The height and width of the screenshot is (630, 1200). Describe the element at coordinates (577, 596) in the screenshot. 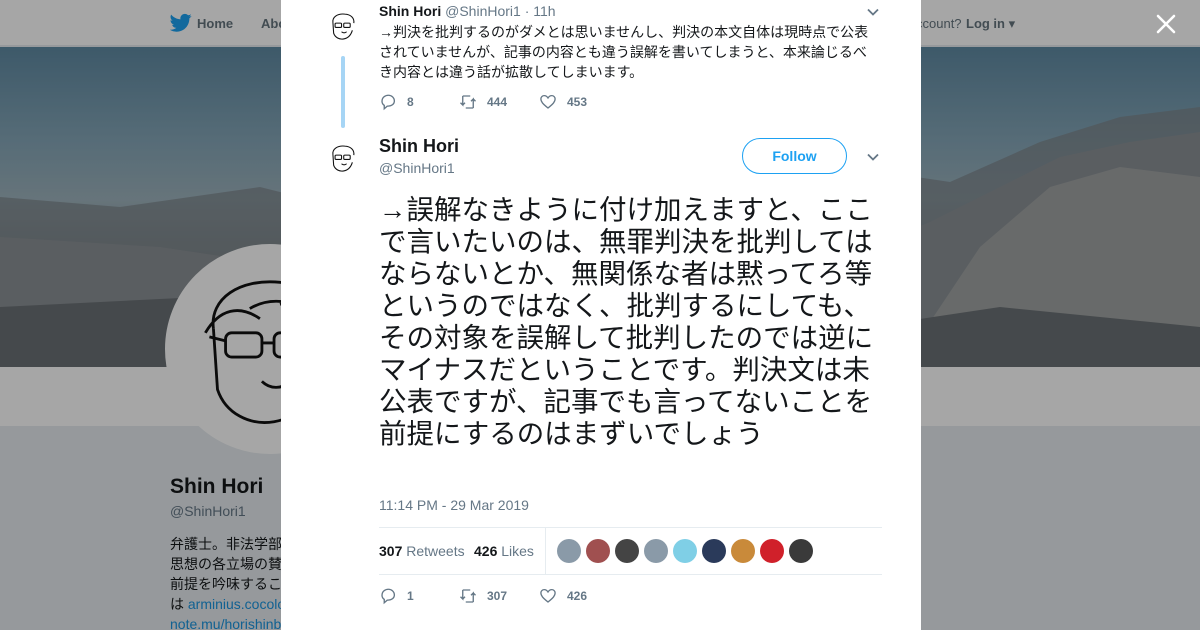

I see `like-count: 426` at that location.